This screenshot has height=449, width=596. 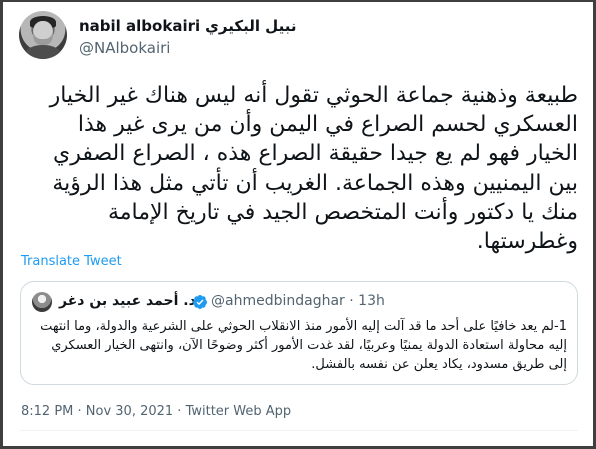 I want to click on author-avatar, so click(x=43, y=35).